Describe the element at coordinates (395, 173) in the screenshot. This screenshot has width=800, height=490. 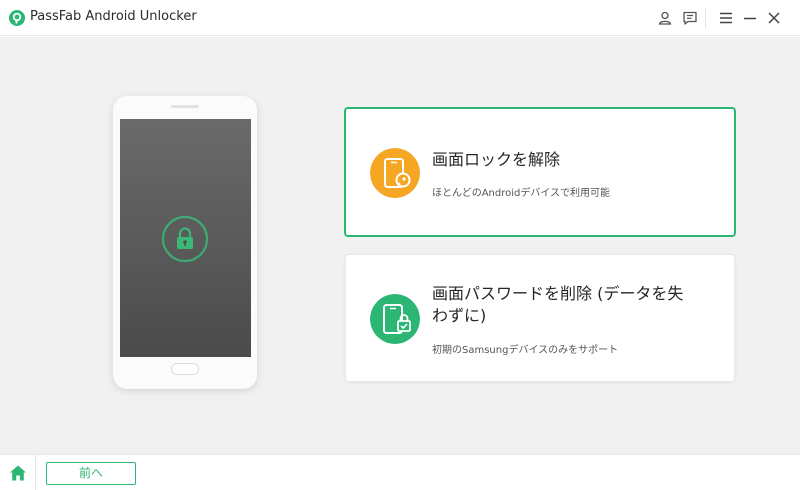
I see `phone-key-icon` at that location.